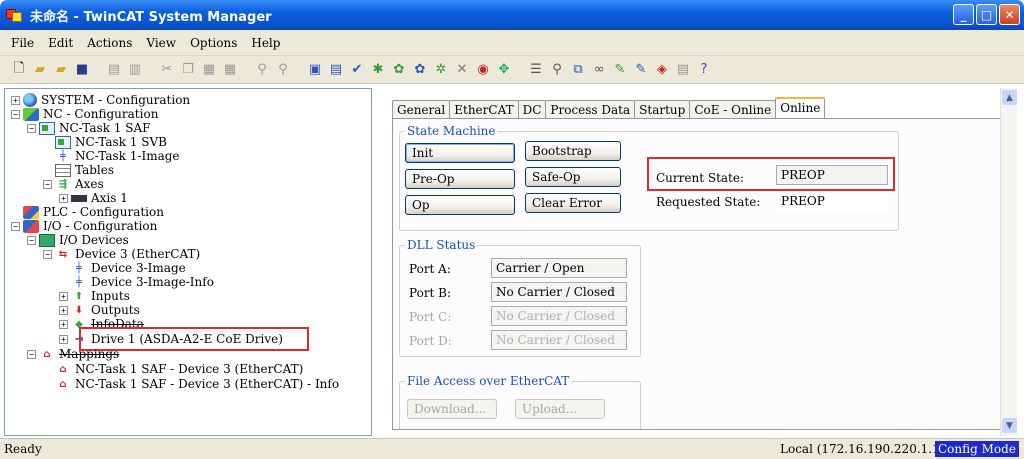  What do you see at coordinates (94, 296) in the screenshot?
I see `tree-item-inputs: + ⬆ Inputs` at bounding box center [94, 296].